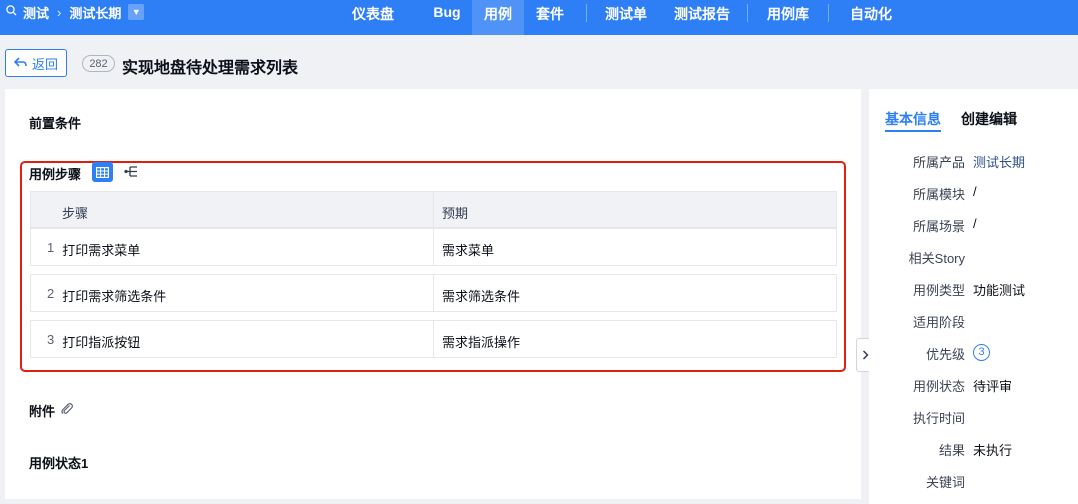 The height and width of the screenshot is (504, 1078). Describe the element at coordinates (913, 119) in the screenshot. I see `tab-basic-info: 基本信息` at that location.